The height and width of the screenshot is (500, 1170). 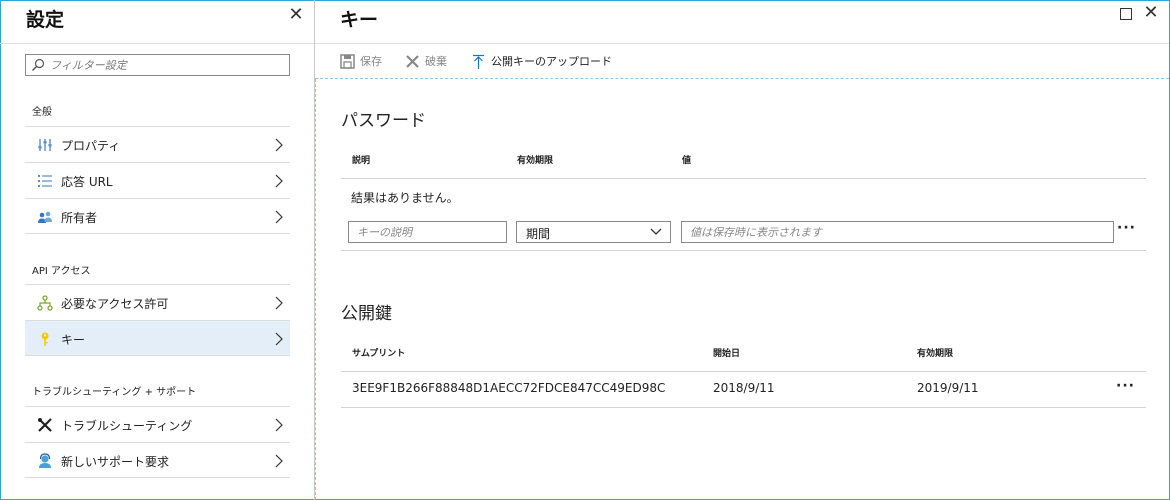 I want to click on upload-public-key-button: 公開キーのアップロード, so click(x=541, y=61).